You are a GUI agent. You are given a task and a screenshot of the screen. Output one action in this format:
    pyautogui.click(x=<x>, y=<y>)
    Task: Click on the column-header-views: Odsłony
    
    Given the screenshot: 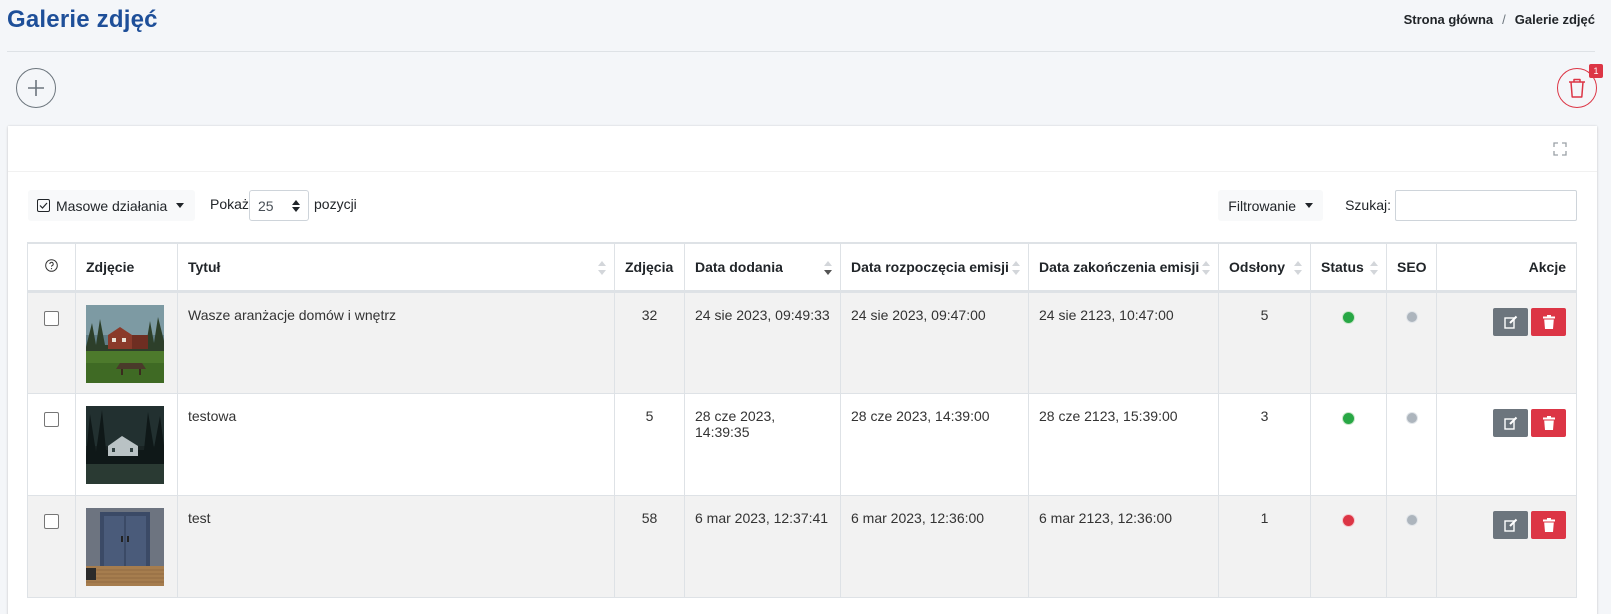 What is the action you would take?
    pyautogui.click(x=1264, y=267)
    